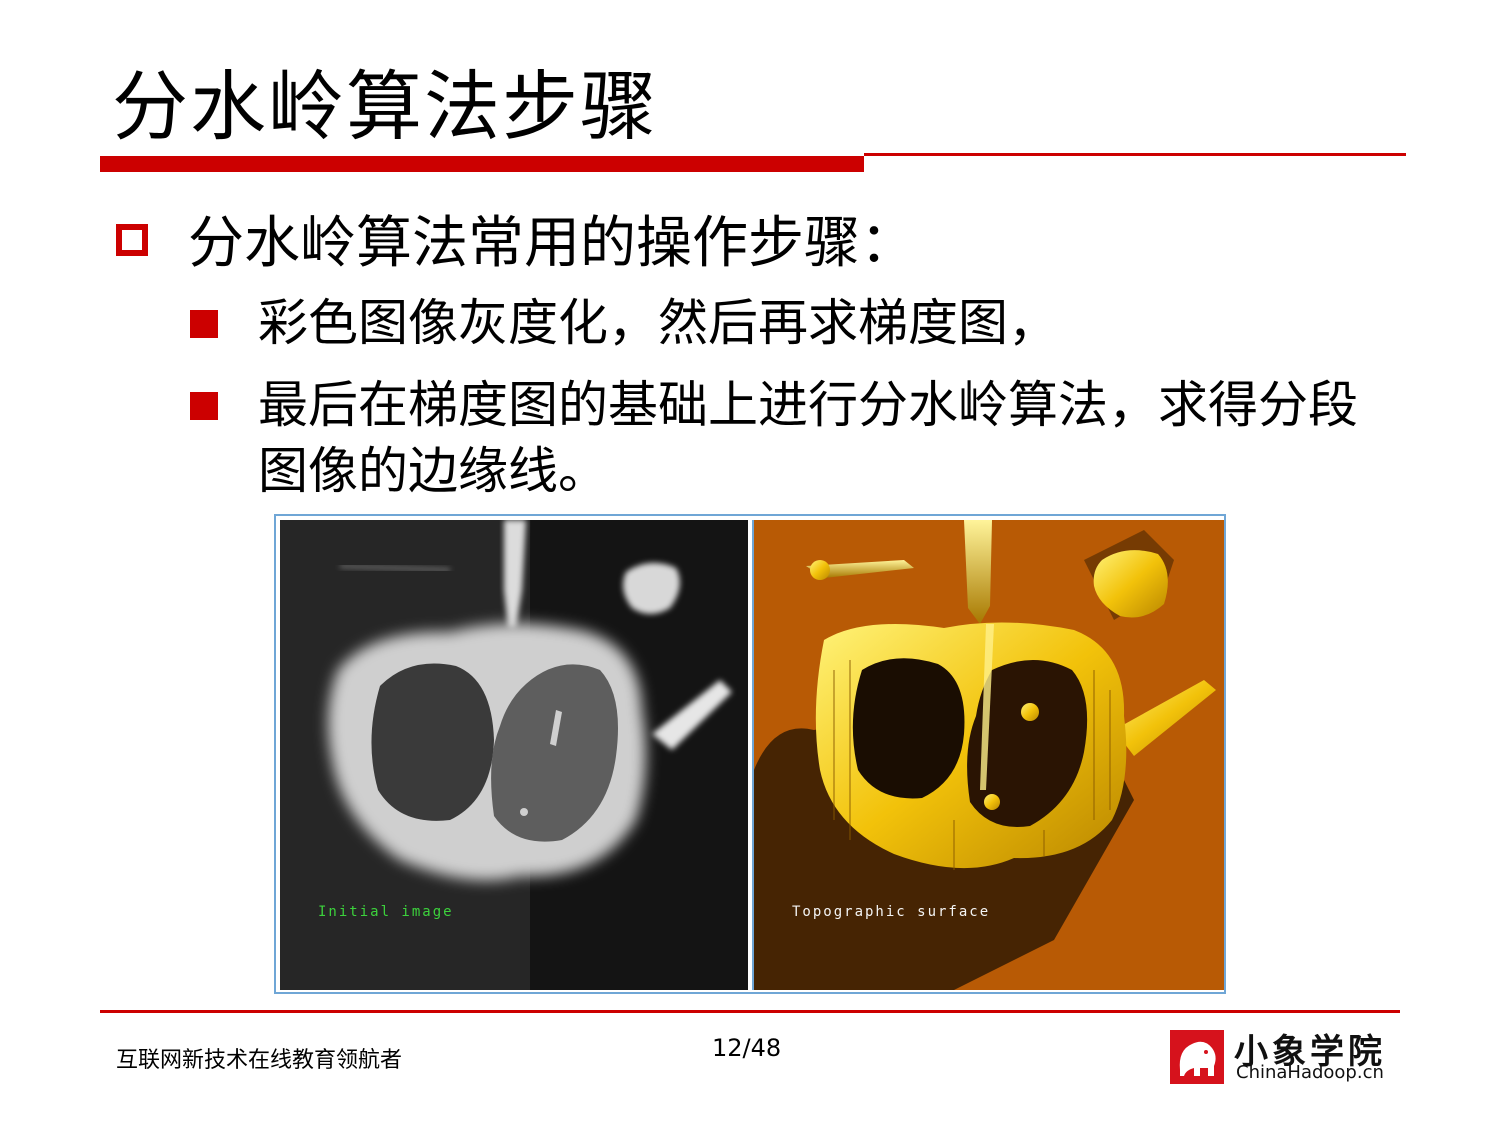 This screenshot has height=1125, width=1500. Describe the element at coordinates (808, 438) in the screenshot. I see `sub-bullet-text: 最后在梯度图的基础上进行分水岭算法，求得分段图像的边缘线。` at that location.